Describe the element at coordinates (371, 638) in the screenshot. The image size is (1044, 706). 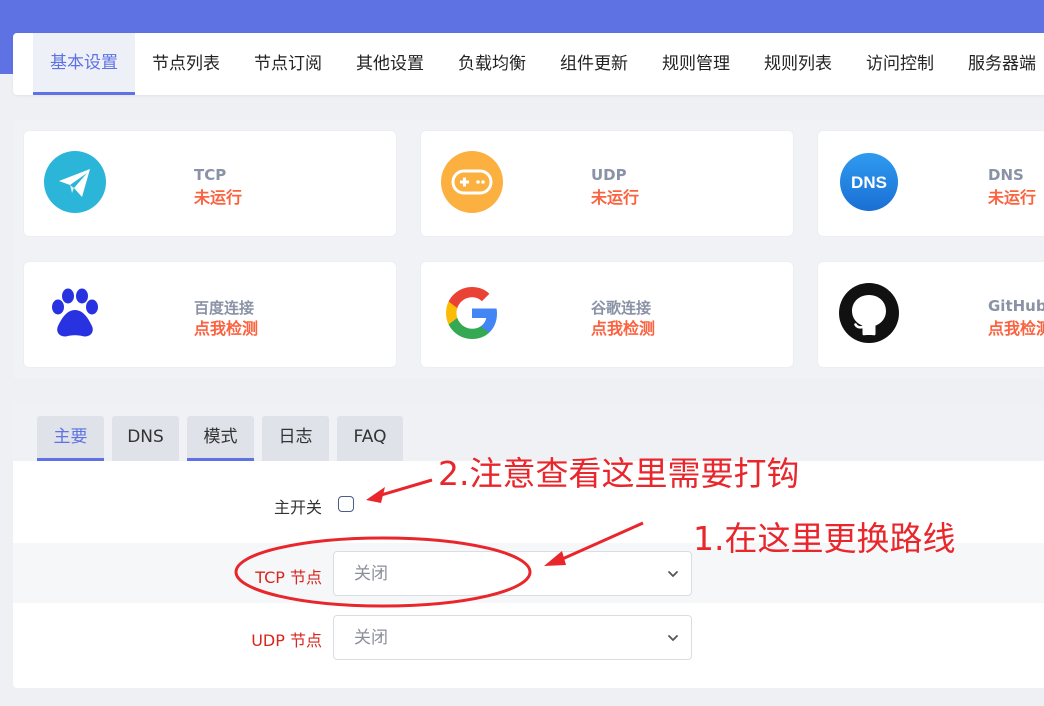
I see `udp-node-value: 关闭` at that location.